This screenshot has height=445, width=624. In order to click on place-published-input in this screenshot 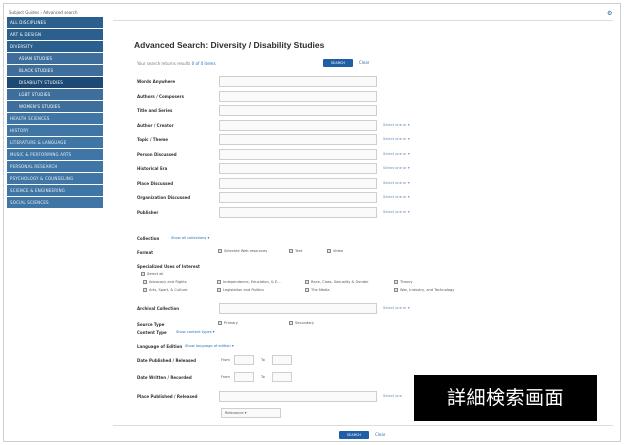, I will do `click(298, 396)`.